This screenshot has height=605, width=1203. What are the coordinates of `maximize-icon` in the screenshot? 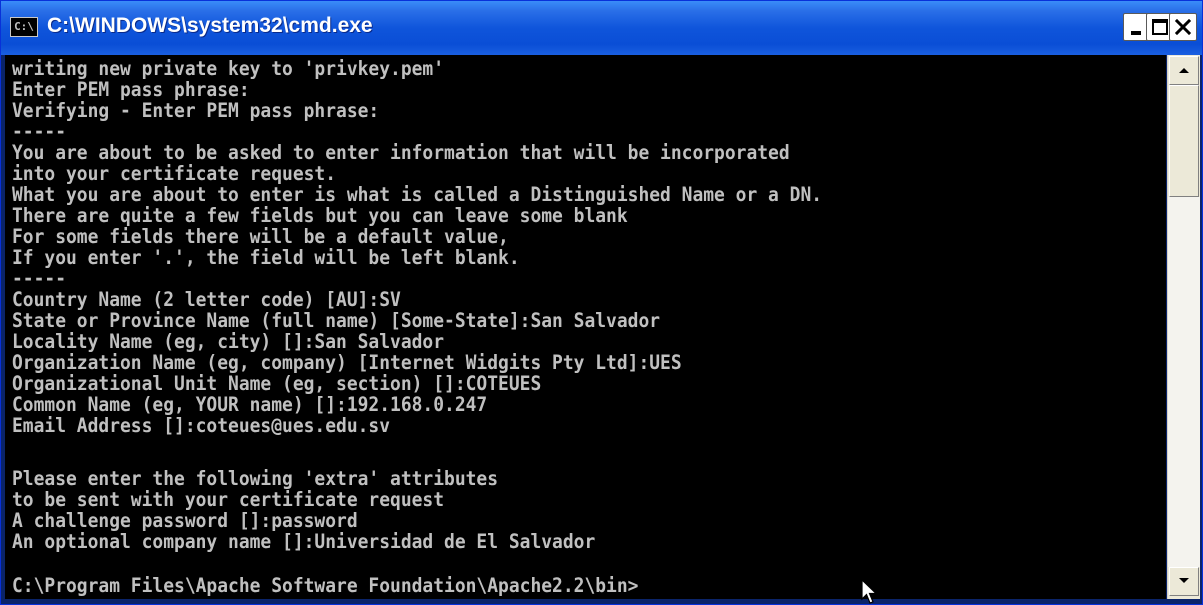 It's located at (1160, 27).